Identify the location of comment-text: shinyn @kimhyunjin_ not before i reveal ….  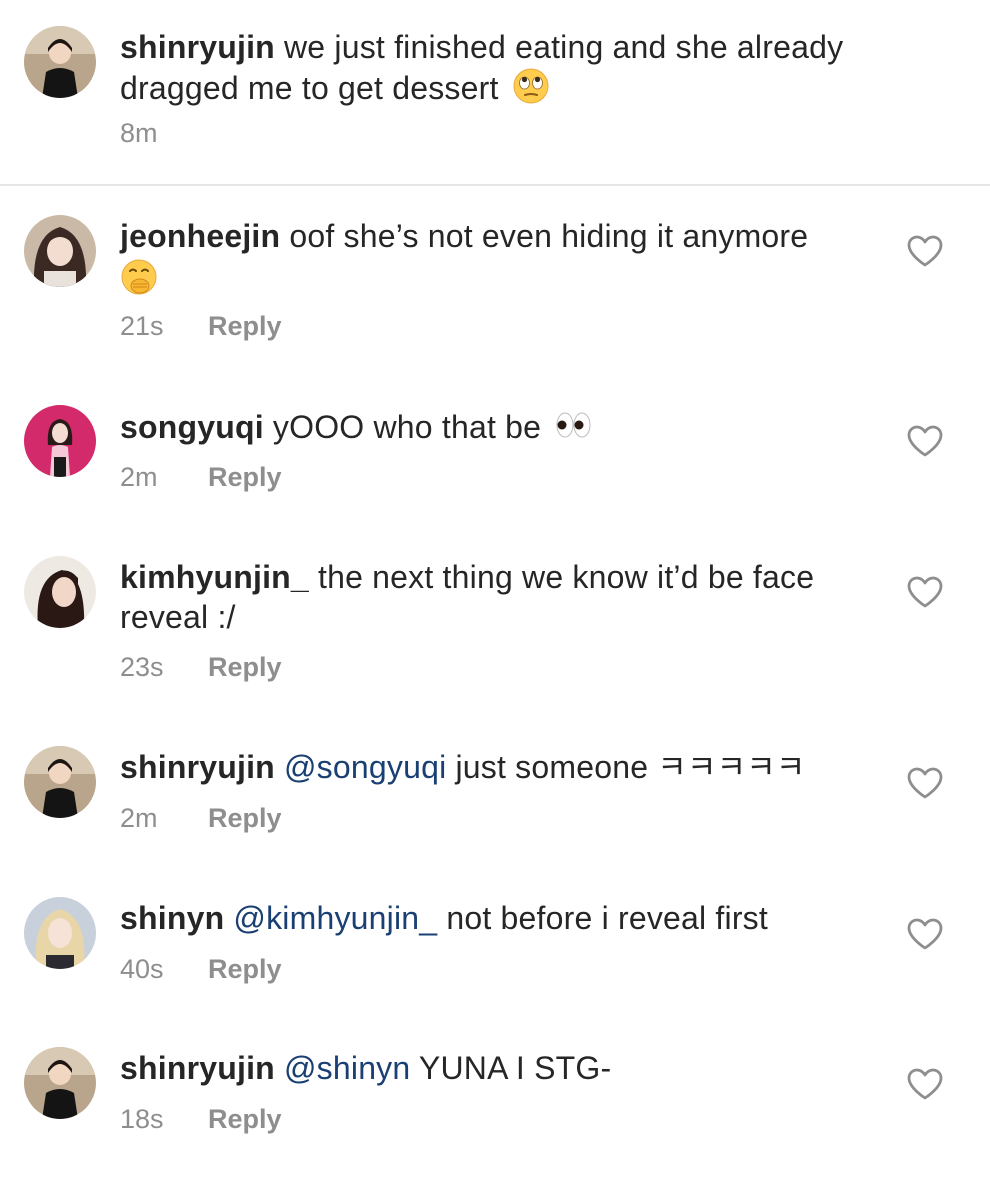
(505, 918).